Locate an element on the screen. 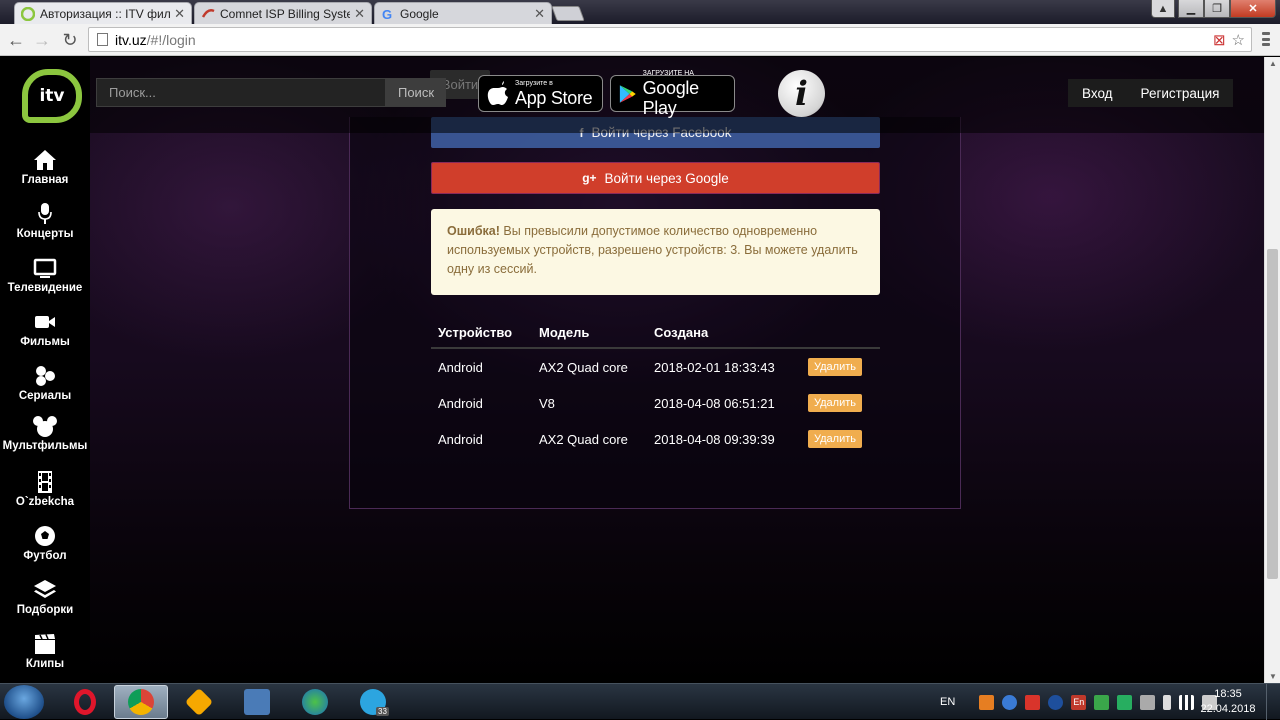  taskbar-ie is located at coordinates (315, 702).